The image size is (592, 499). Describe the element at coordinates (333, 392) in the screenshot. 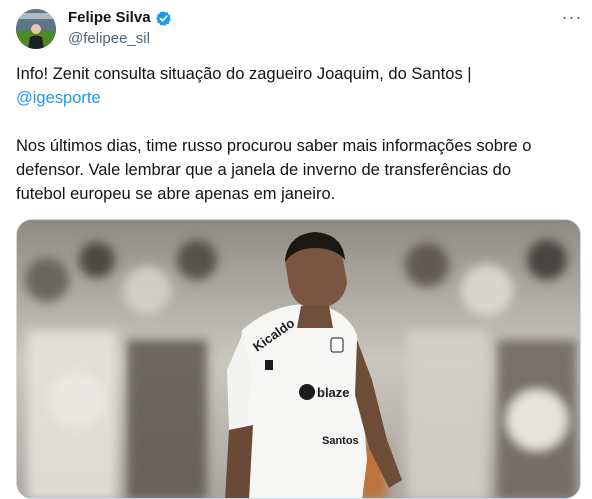

I see `chest-text: blaze` at that location.